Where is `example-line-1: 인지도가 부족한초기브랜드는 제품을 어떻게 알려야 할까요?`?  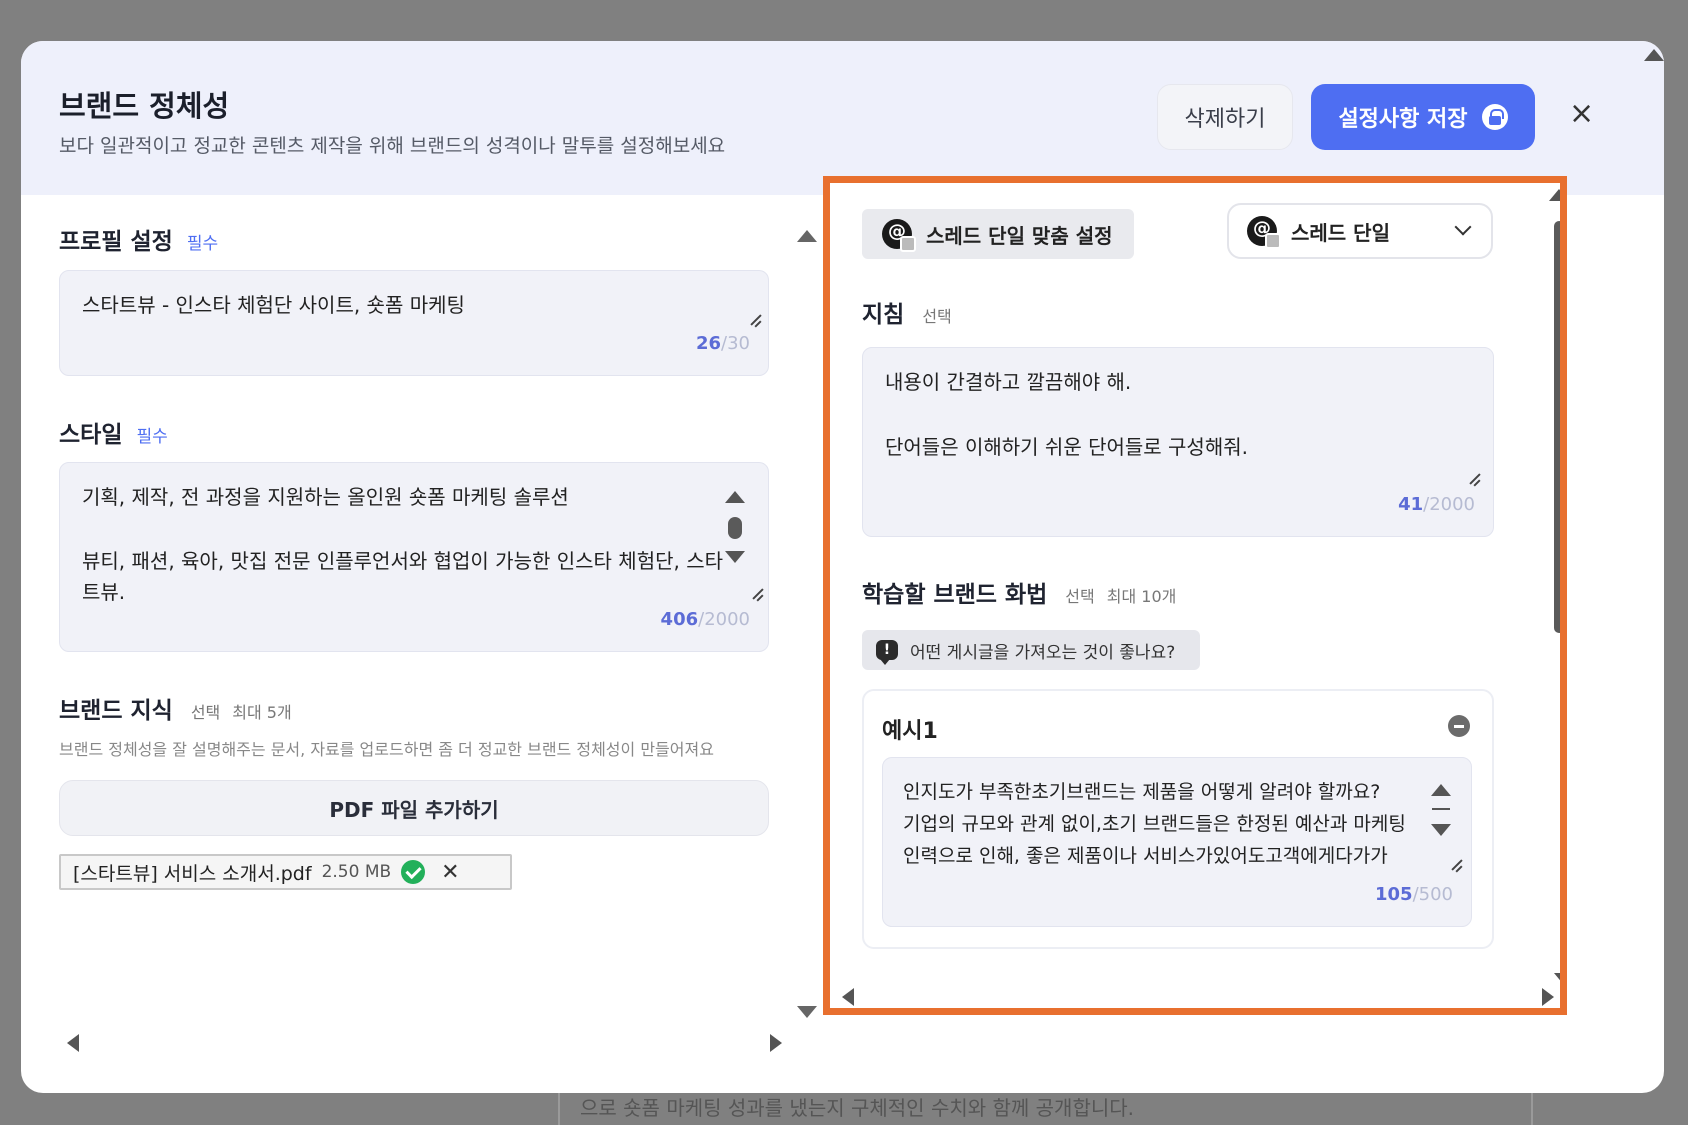 example-line-1: 인지도가 부족한초기브랜드는 제품을 어떻게 알려야 할까요? is located at coordinates (1142, 792).